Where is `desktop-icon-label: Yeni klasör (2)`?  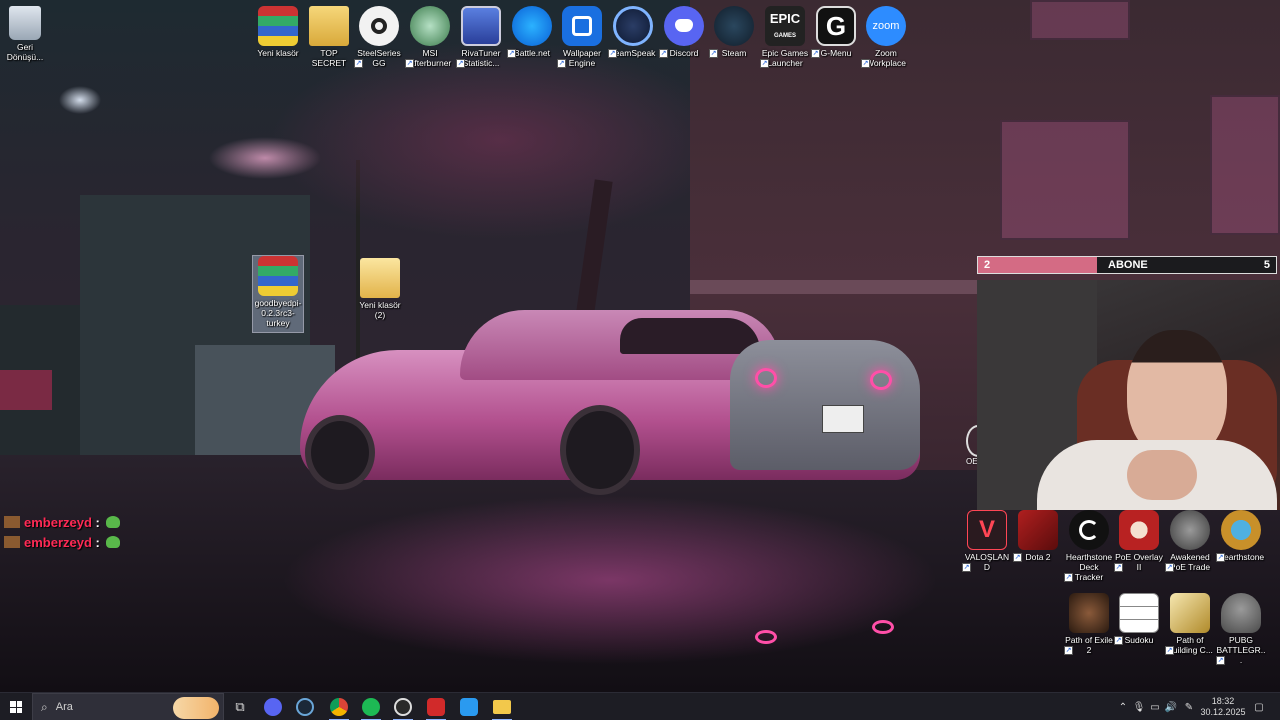 desktop-icon-label: Yeni klasör (2) is located at coordinates (380, 310).